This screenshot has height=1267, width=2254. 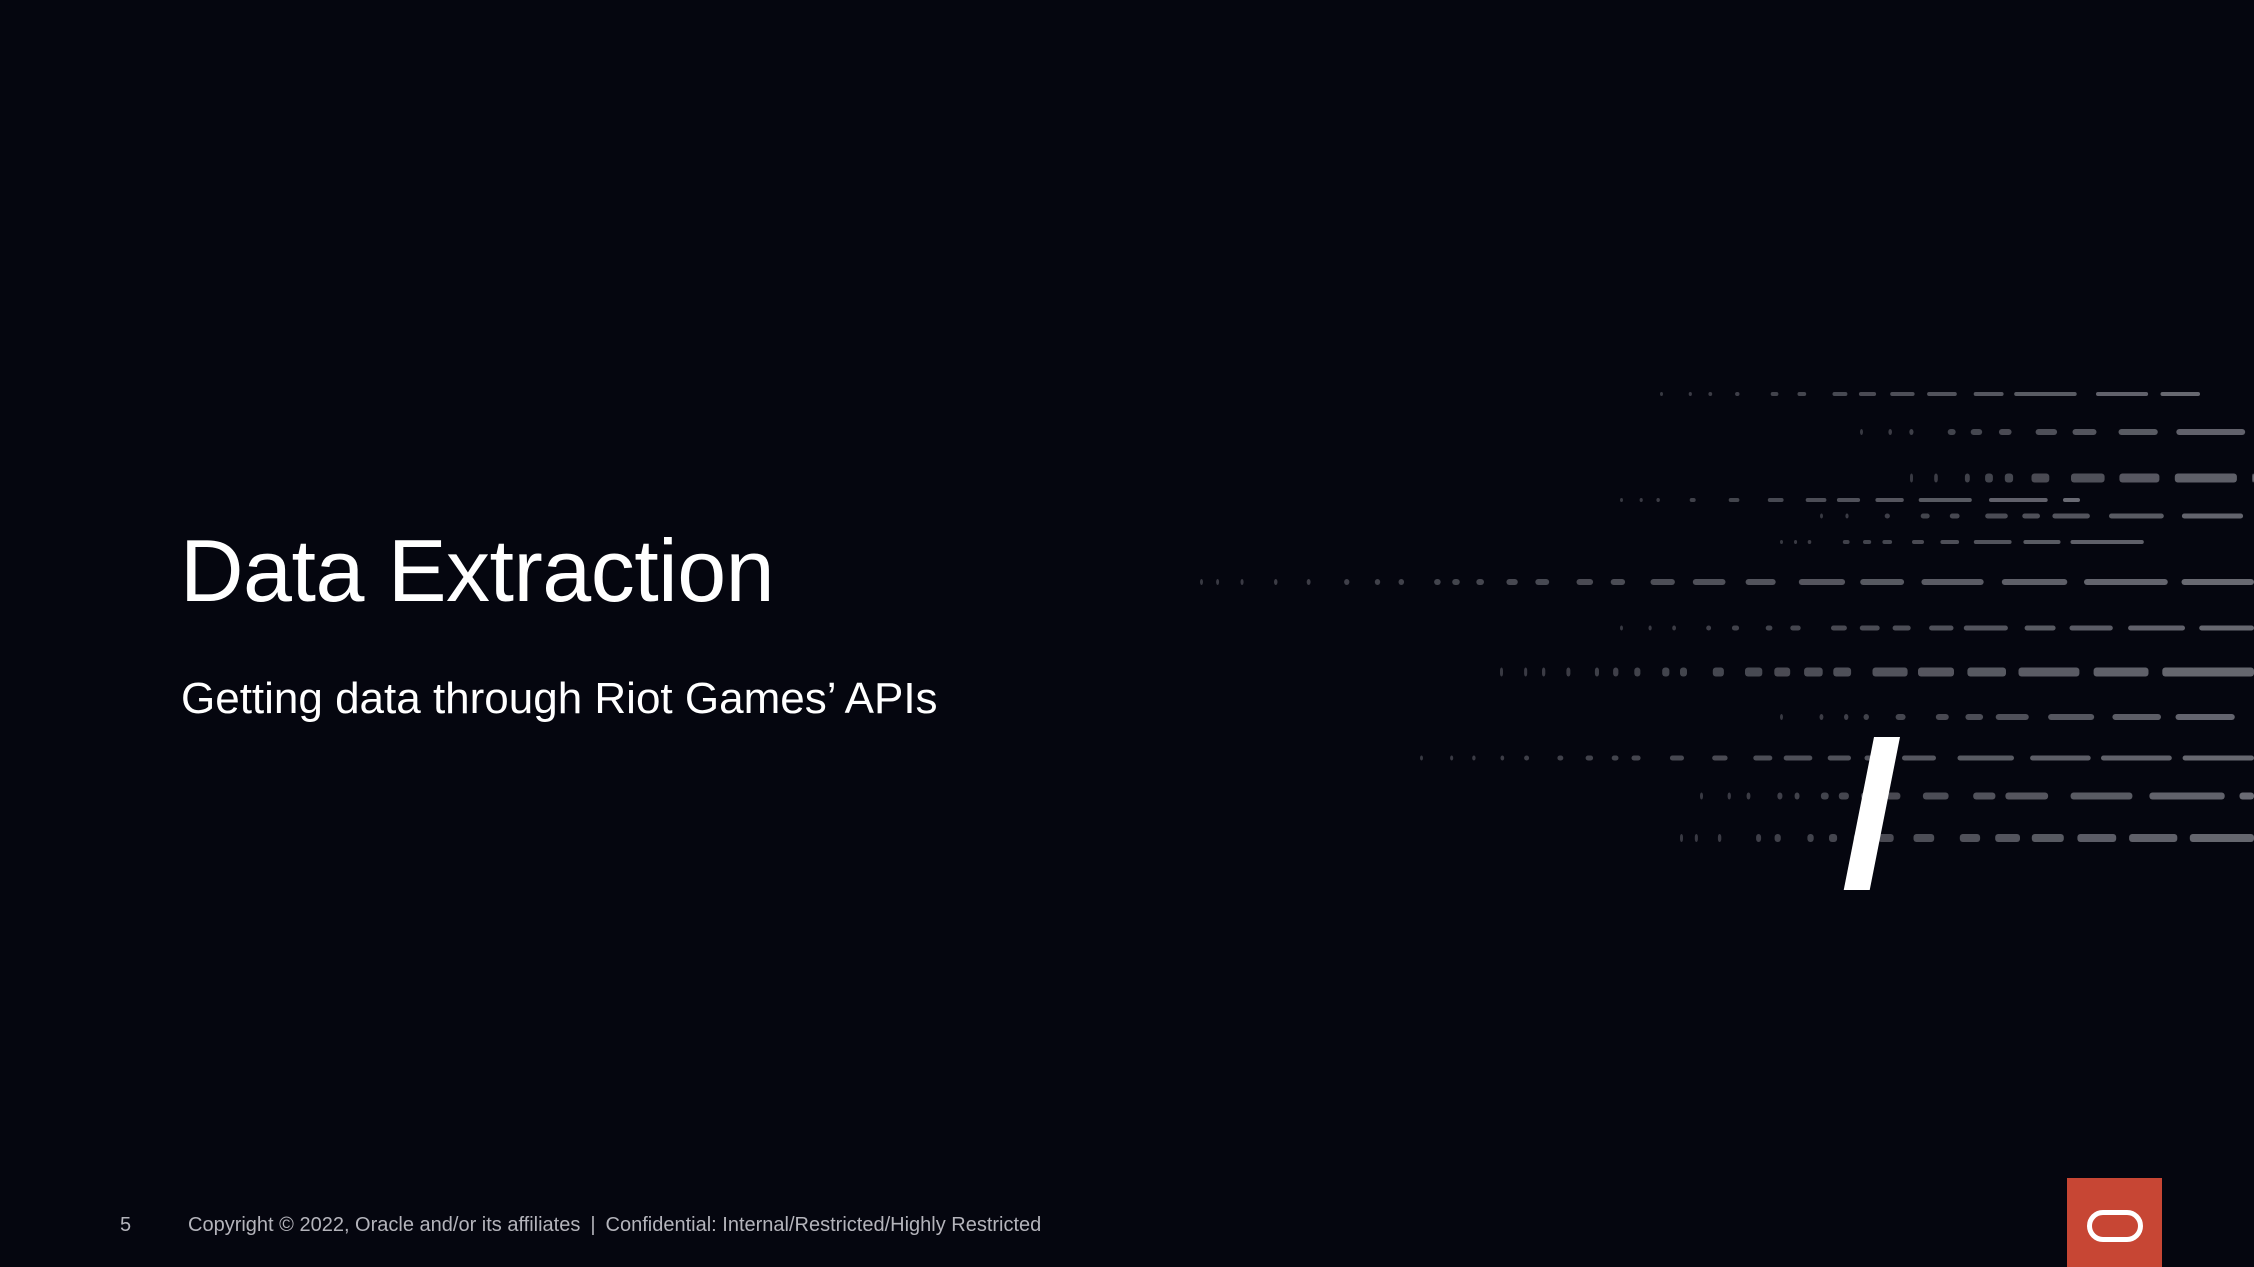 I want to click on slide-subtitle: Getting data through Riot Games’ APIs, so click(x=559, y=698).